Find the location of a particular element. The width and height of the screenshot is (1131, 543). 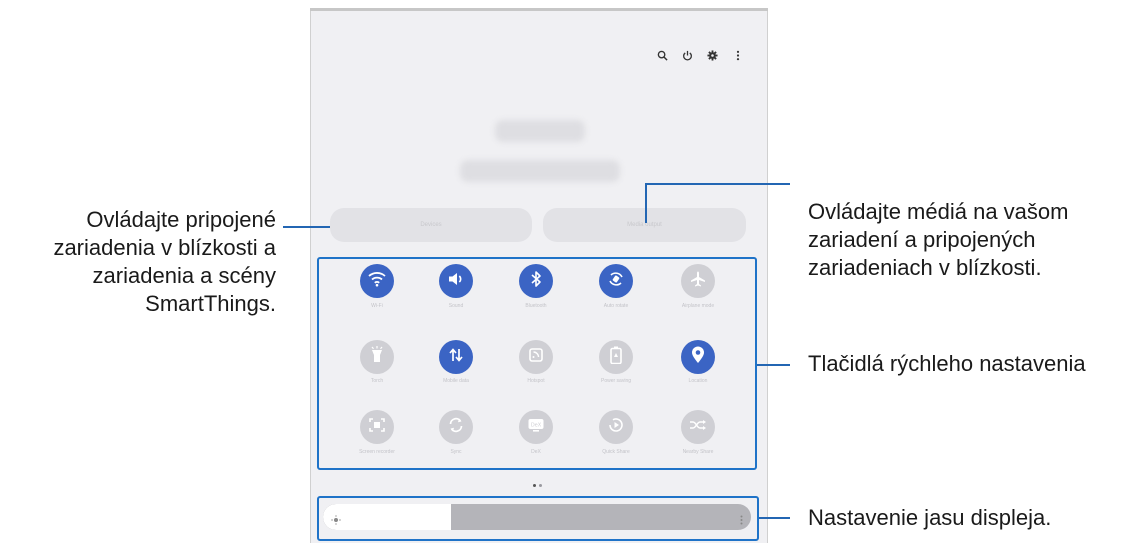

callout-line-devices is located at coordinates (306, 227).